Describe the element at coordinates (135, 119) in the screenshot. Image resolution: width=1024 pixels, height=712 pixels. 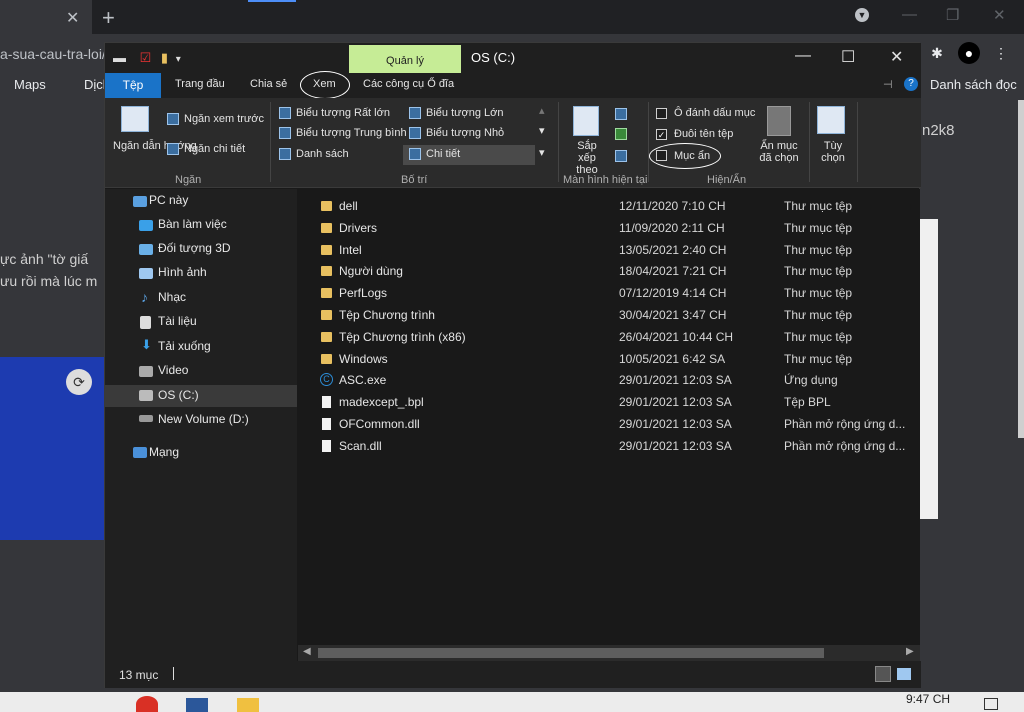
I see `navigation-pane-icon` at that location.